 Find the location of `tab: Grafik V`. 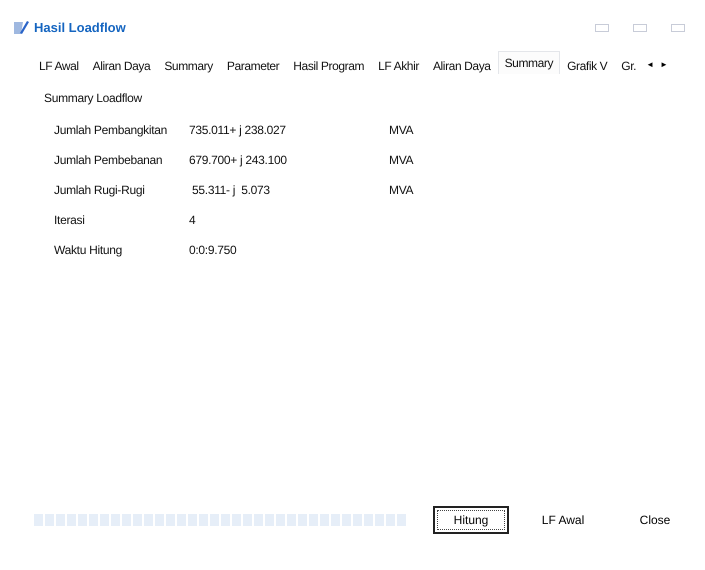

tab: Grafik V is located at coordinates (587, 65).